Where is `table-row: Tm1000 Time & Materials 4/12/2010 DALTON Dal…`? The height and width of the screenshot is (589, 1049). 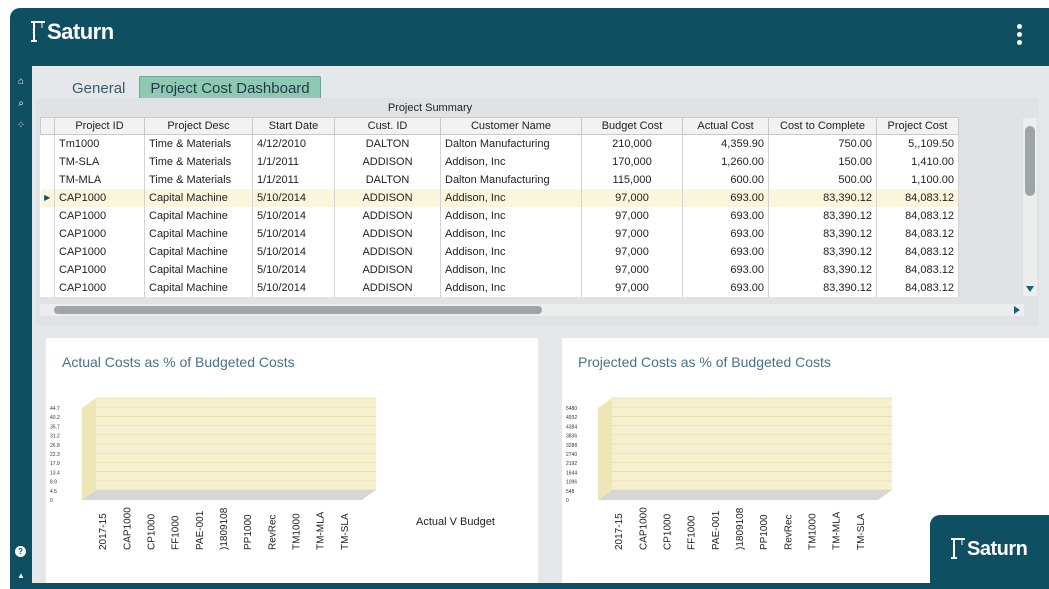 table-row: Tm1000 Time & Materials 4/12/2010 DALTON Dal… is located at coordinates (499, 143).